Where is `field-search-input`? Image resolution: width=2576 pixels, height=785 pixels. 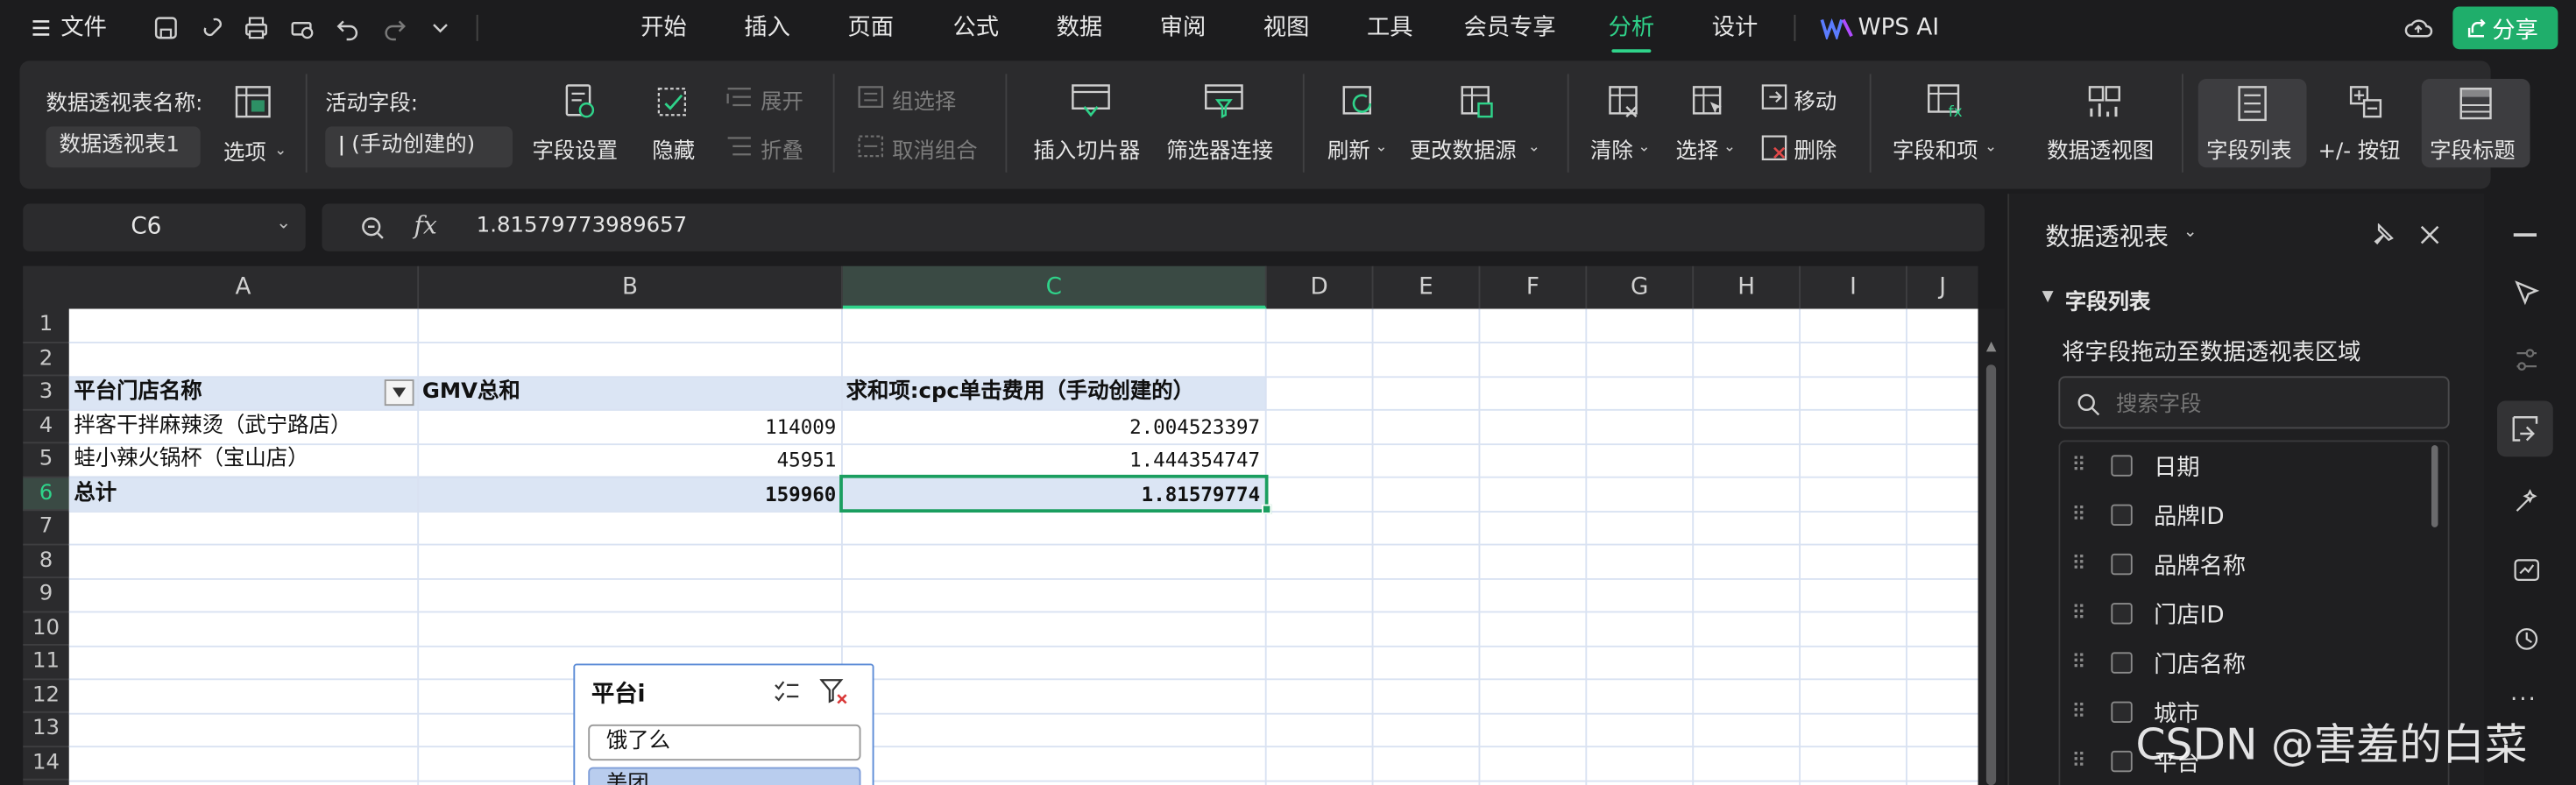
field-search-input is located at coordinates (2272, 404).